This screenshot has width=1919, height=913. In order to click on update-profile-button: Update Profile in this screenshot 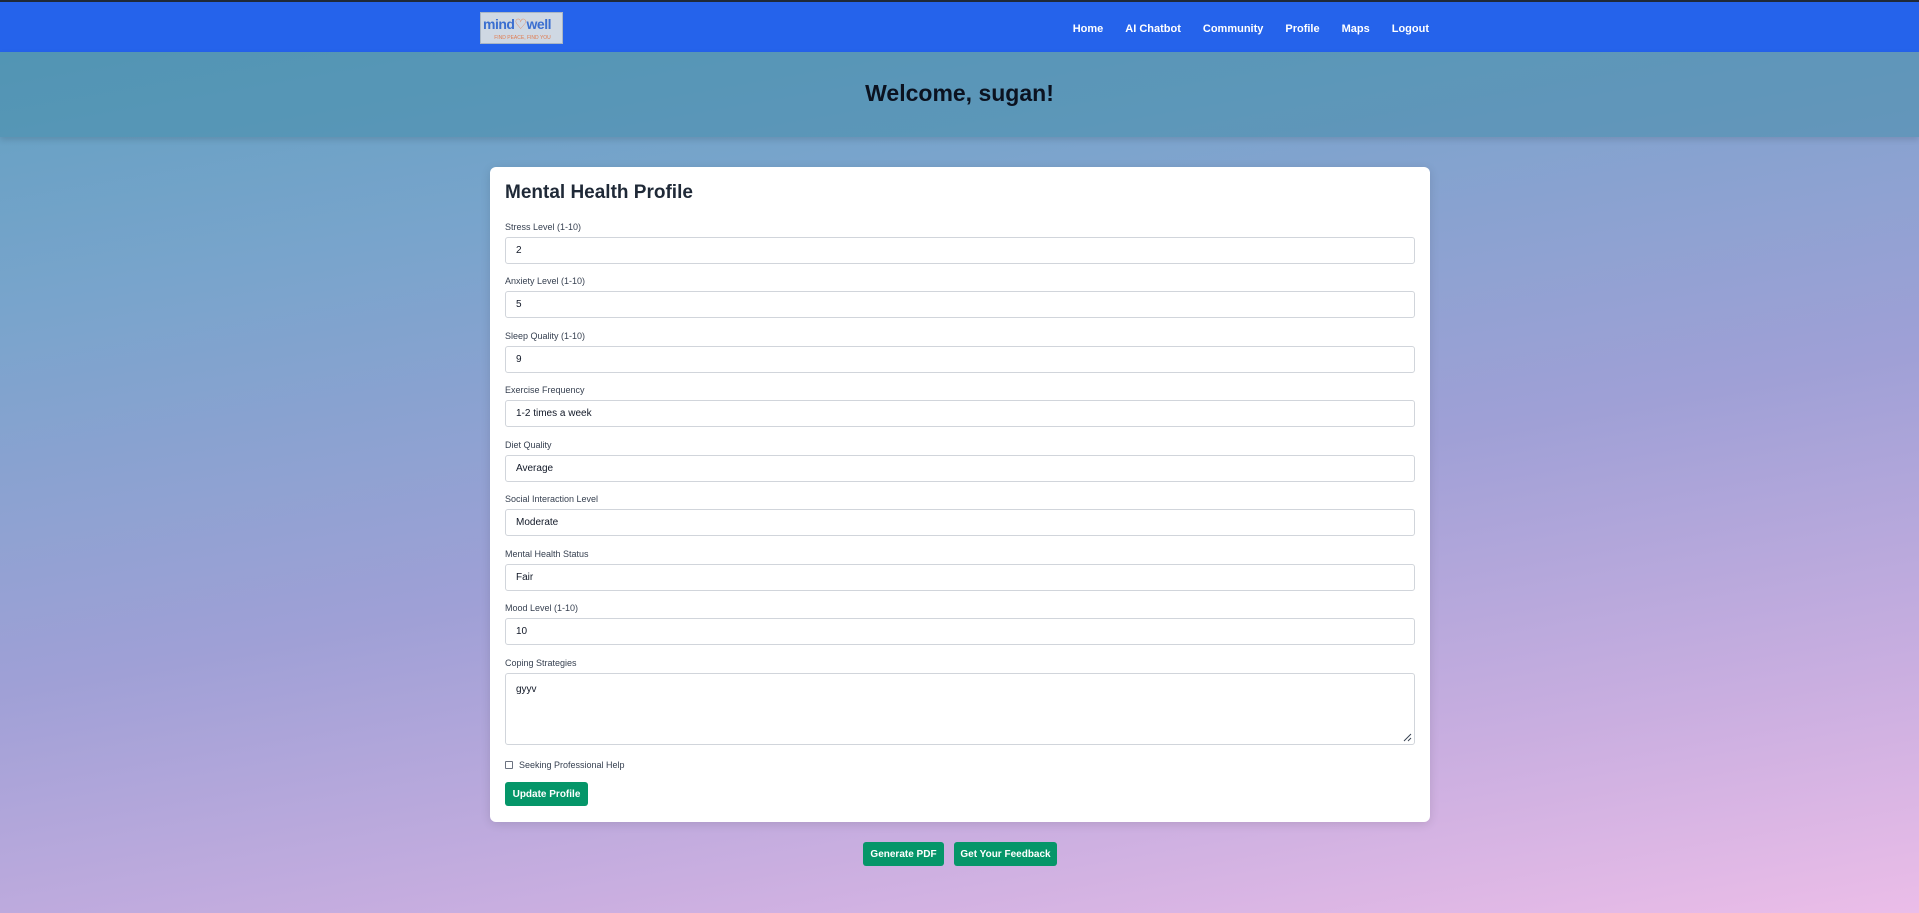, I will do `click(546, 794)`.